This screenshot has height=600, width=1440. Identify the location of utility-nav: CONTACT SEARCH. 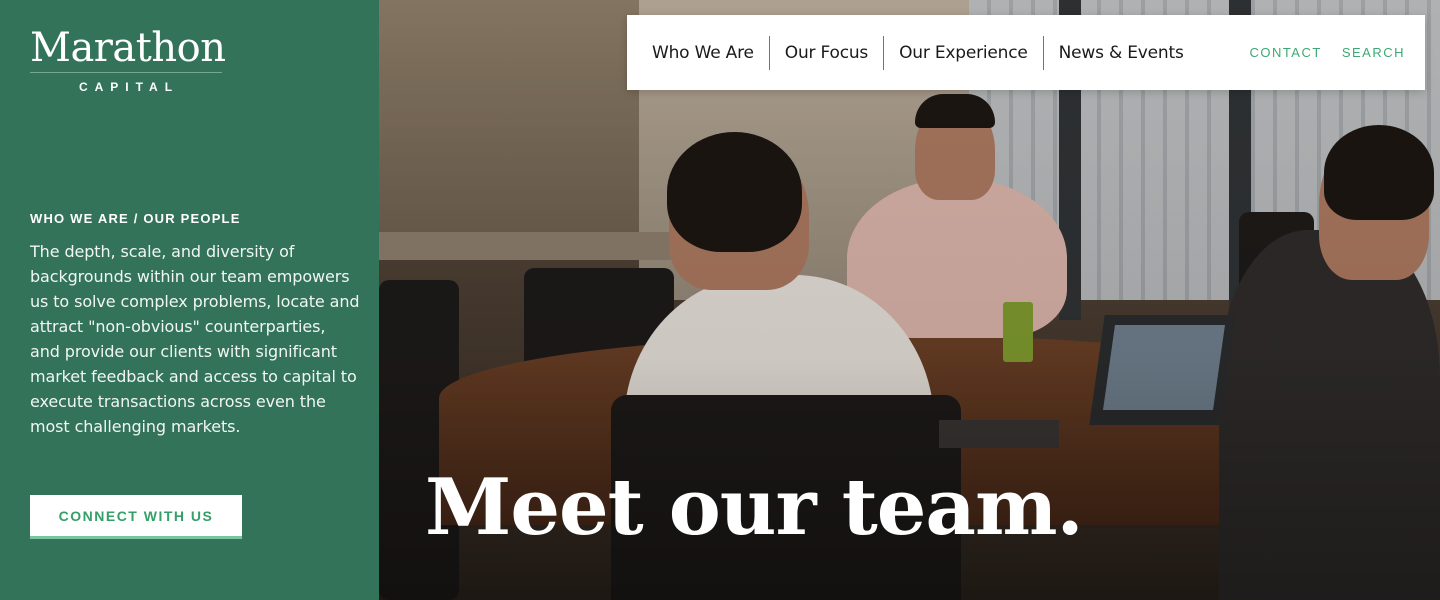
(1337, 52).